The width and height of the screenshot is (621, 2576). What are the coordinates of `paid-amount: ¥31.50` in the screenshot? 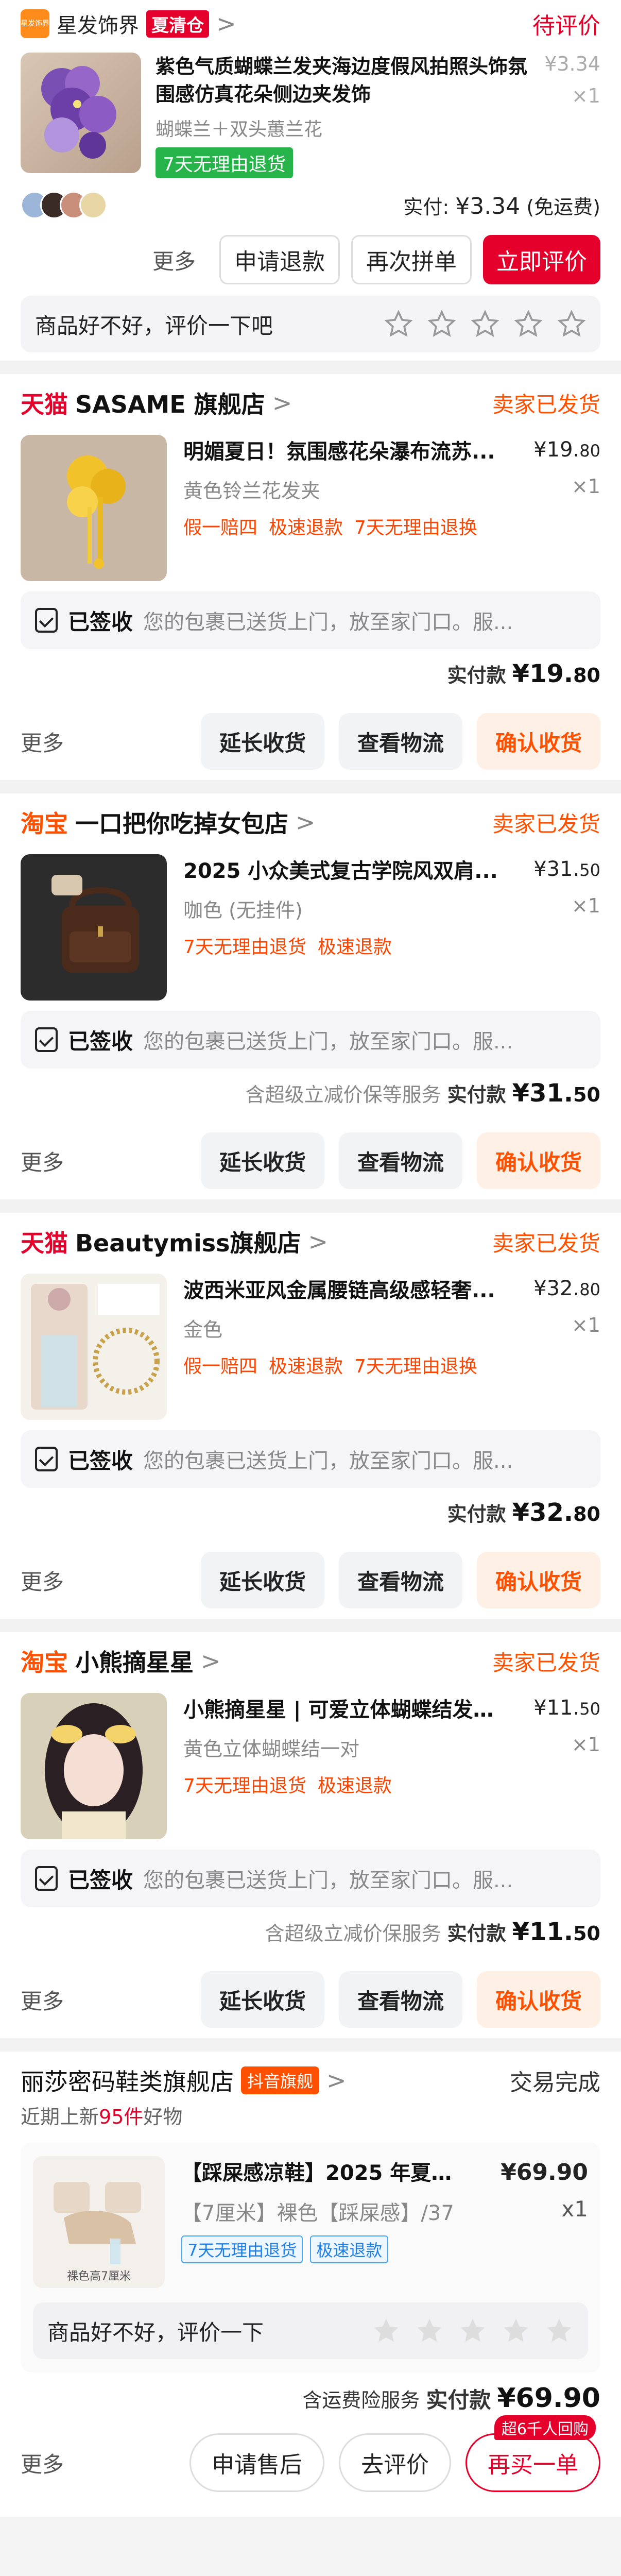 It's located at (556, 1093).